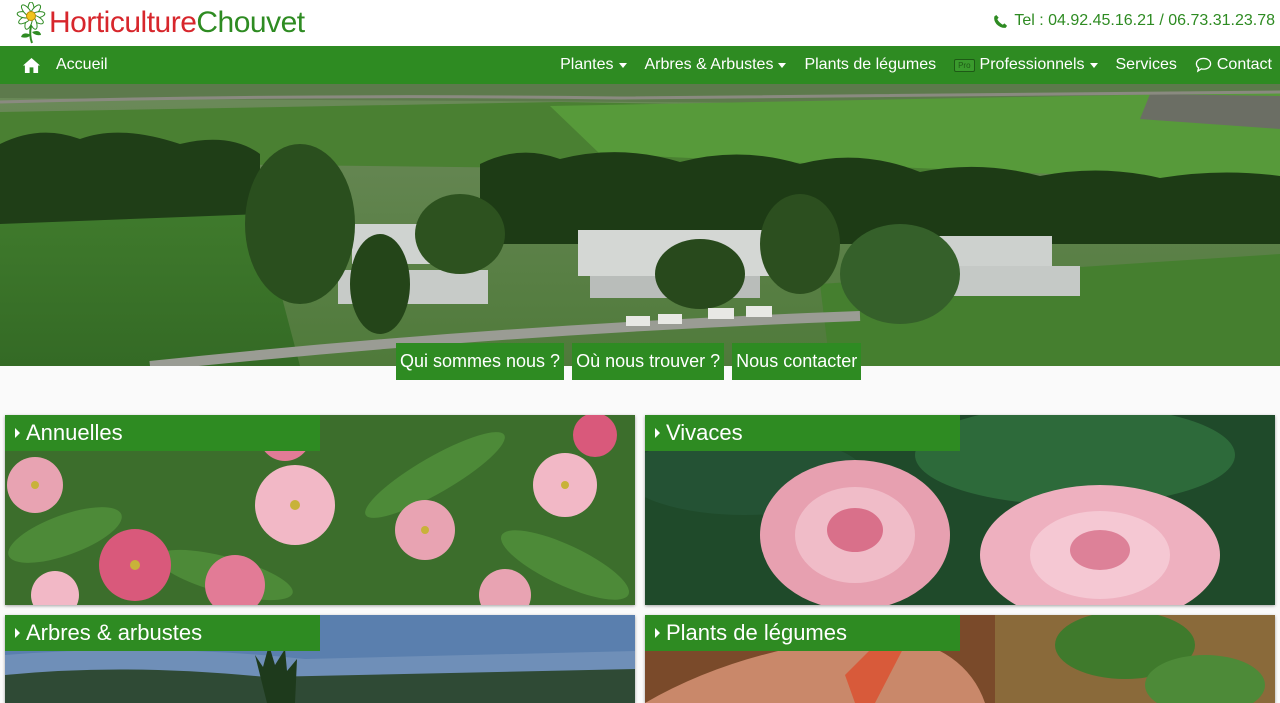 This screenshot has height=703, width=1280. Describe the element at coordinates (31, 65) in the screenshot. I see `home-icon` at that location.